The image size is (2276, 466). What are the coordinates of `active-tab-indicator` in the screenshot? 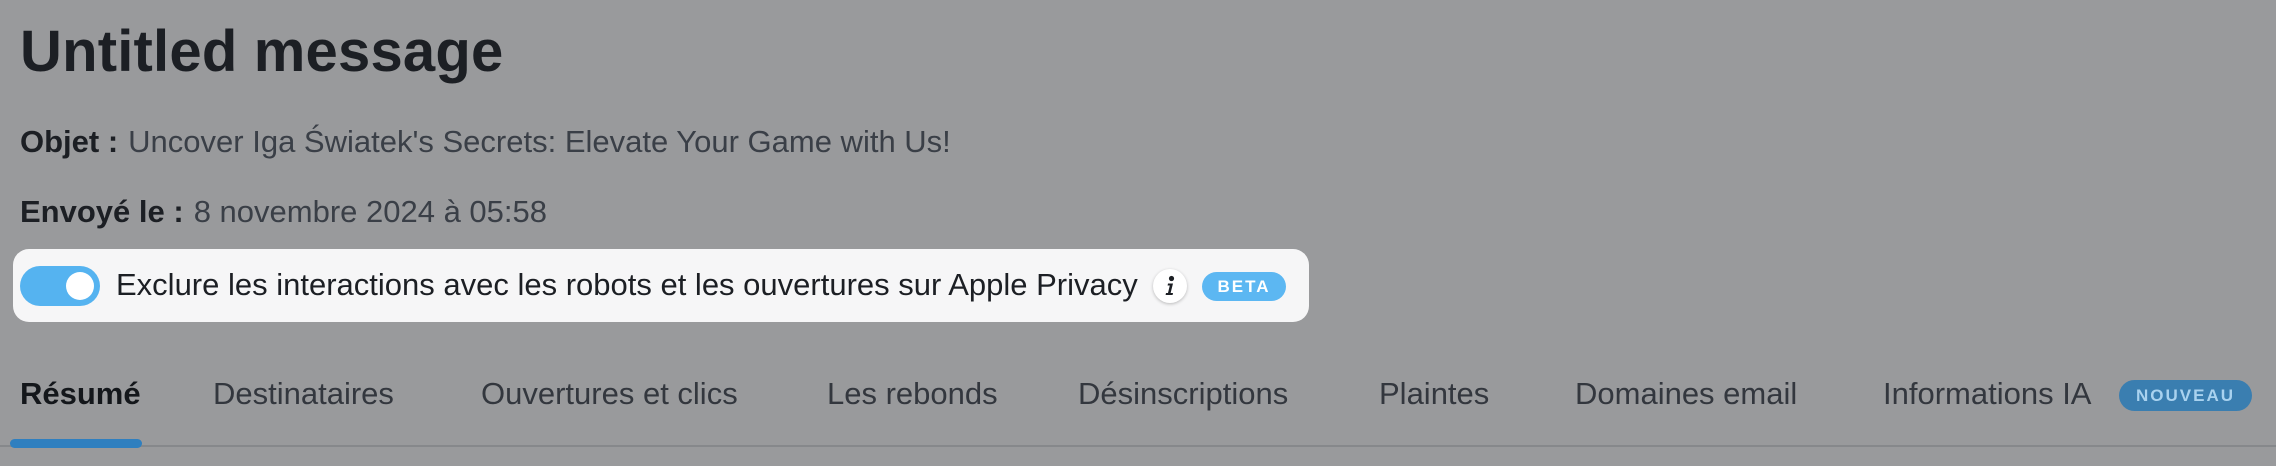 It's located at (76, 443).